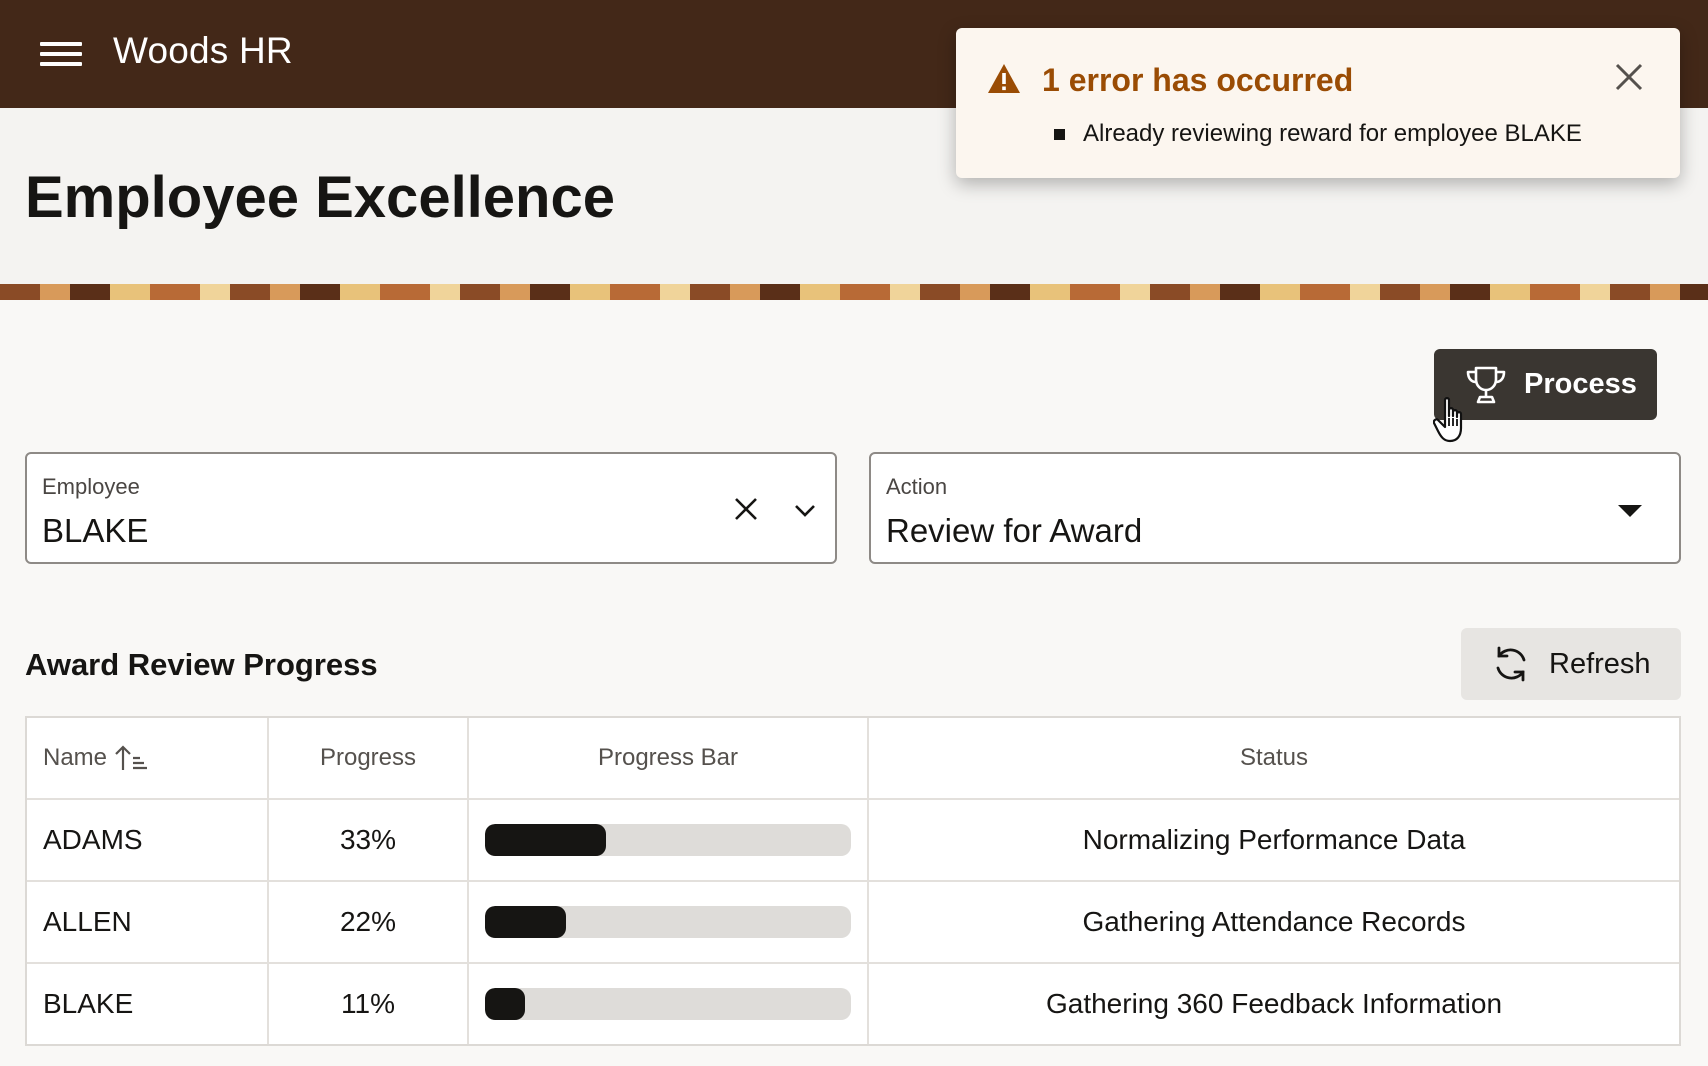 The height and width of the screenshot is (1066, 1708). I want to click on chevron-down-icon, so click(805, 510).